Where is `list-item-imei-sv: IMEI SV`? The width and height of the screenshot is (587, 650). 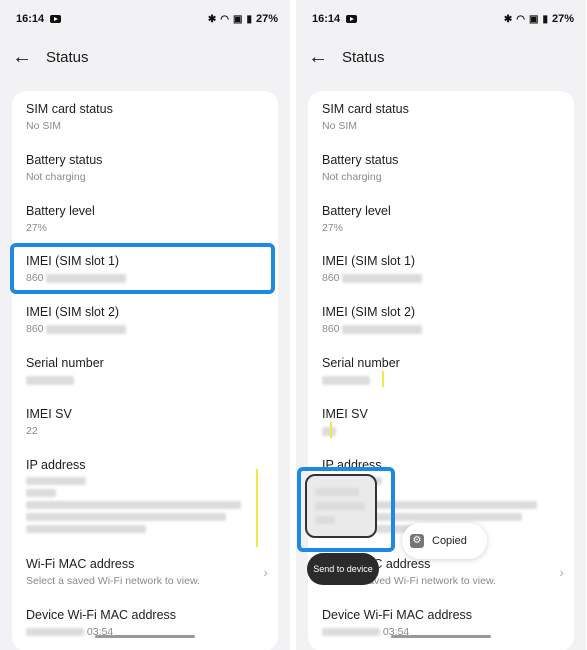
list-item-imei-sv: IMEI SV is located at coordinates (443, 422).